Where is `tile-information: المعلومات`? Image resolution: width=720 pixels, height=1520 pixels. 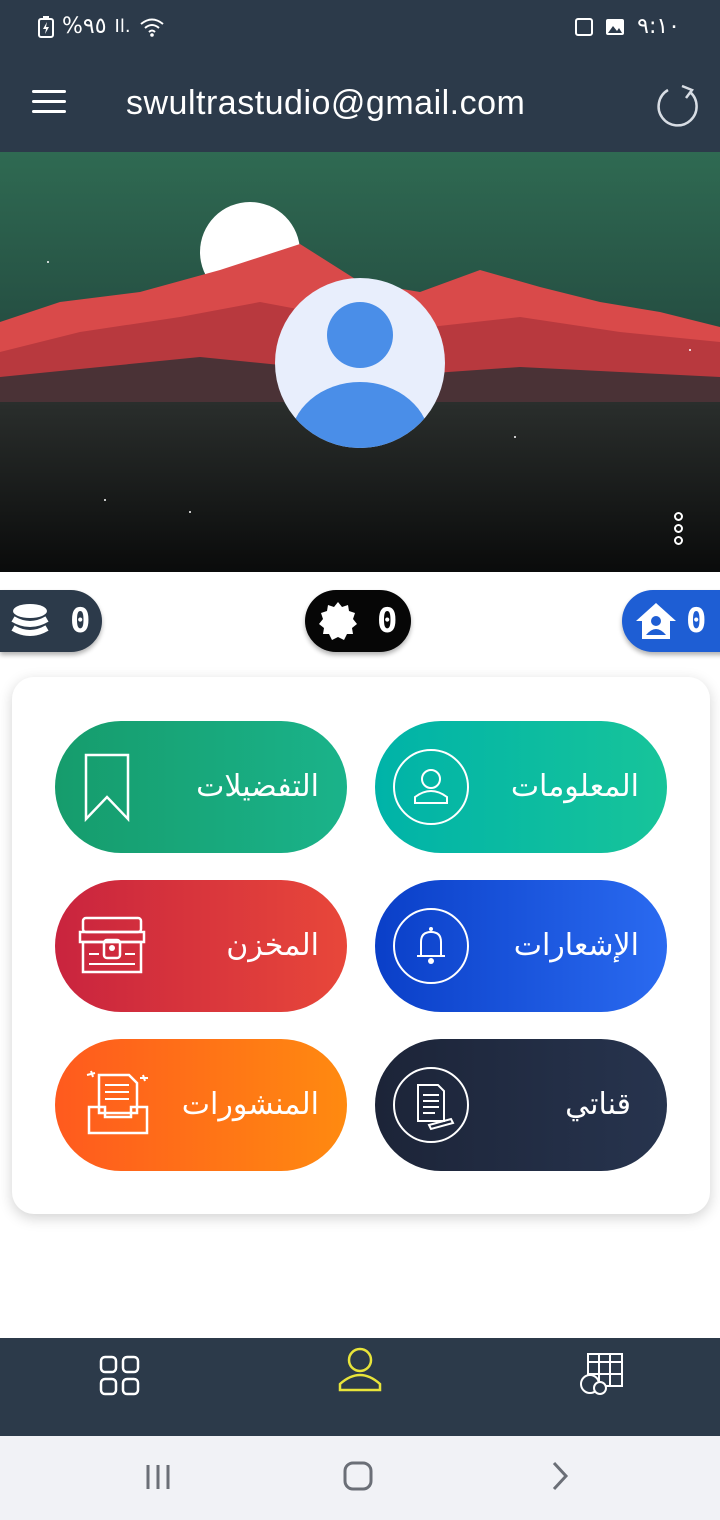
tile-information: المعلومات is located at coordinates (521, 787).